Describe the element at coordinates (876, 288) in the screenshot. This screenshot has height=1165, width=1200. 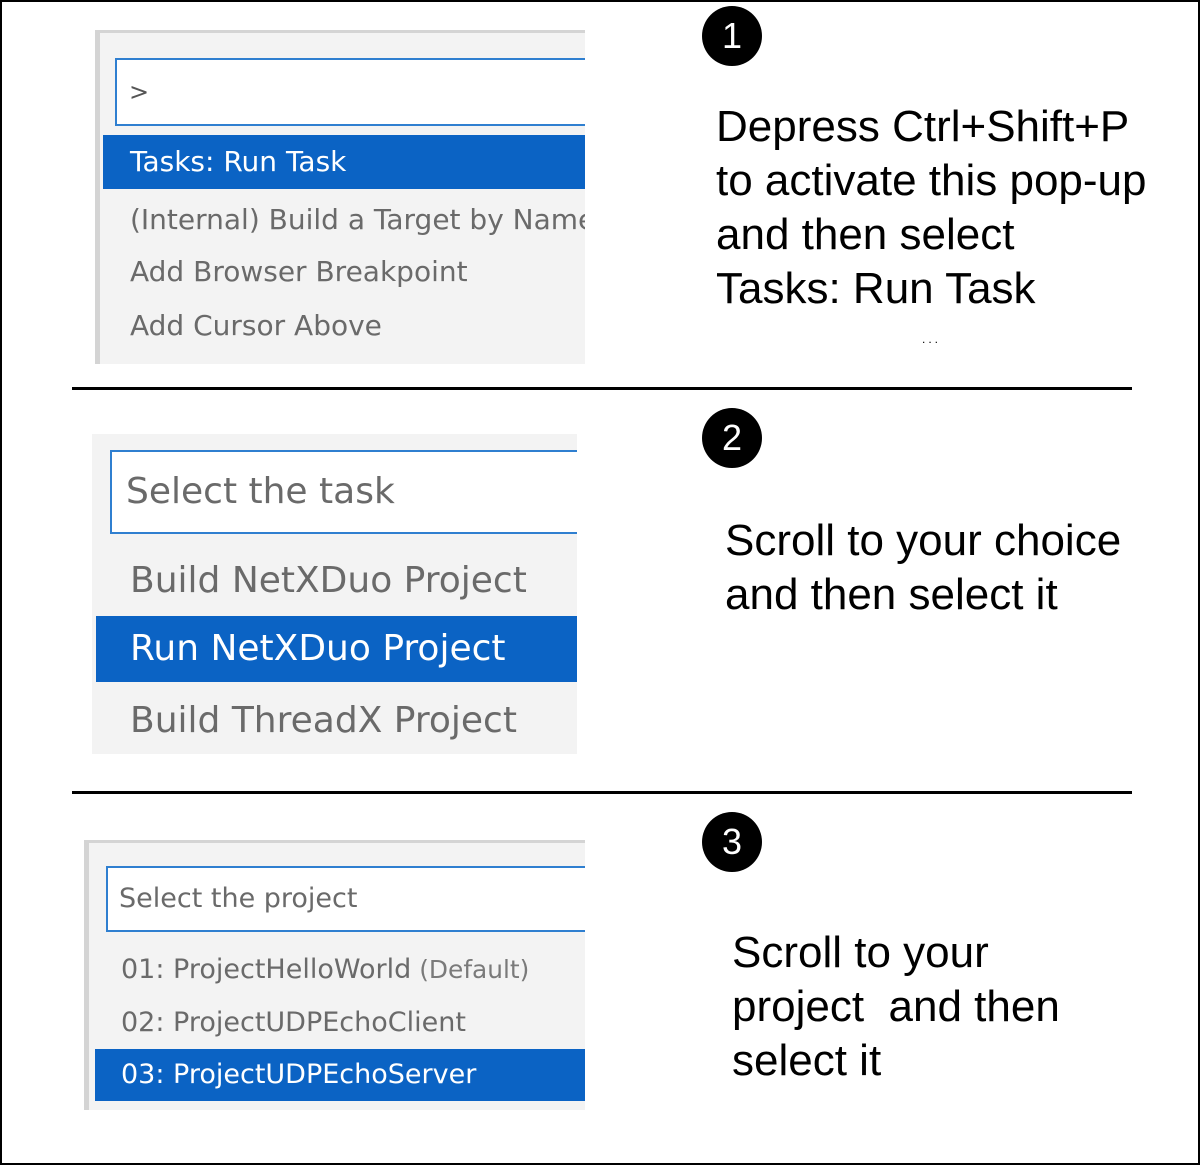
I see `instruction-line: Tasks: Run Task` at that location.